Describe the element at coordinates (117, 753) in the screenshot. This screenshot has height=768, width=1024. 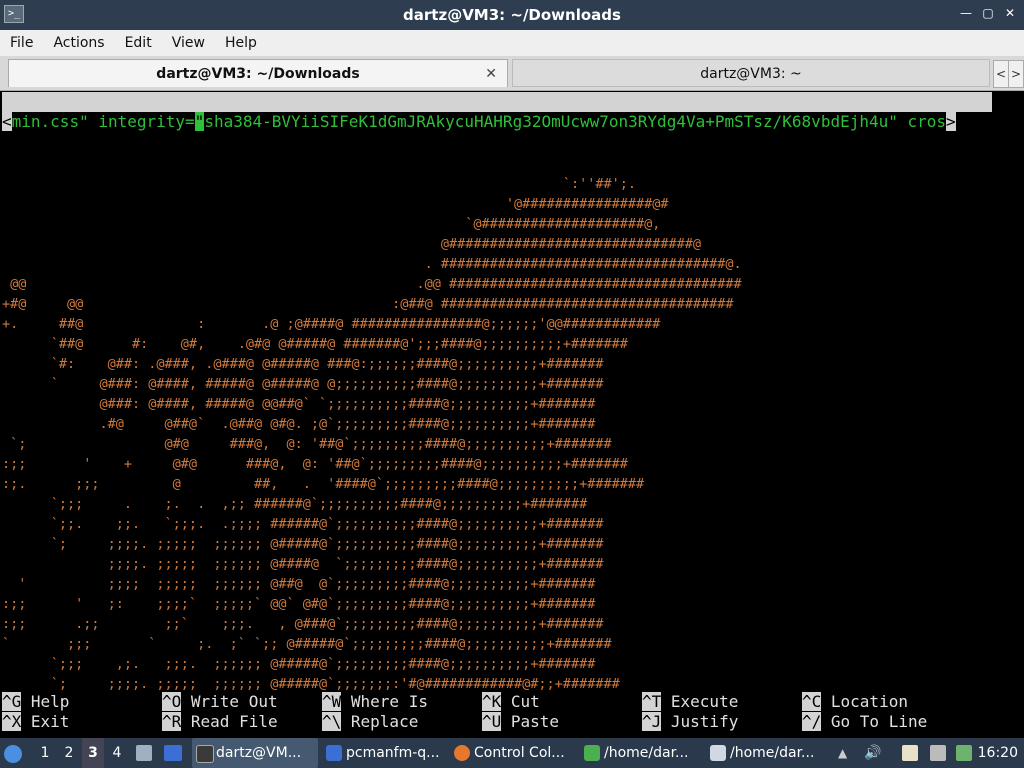
I see `workspace-4: 4` at that location.